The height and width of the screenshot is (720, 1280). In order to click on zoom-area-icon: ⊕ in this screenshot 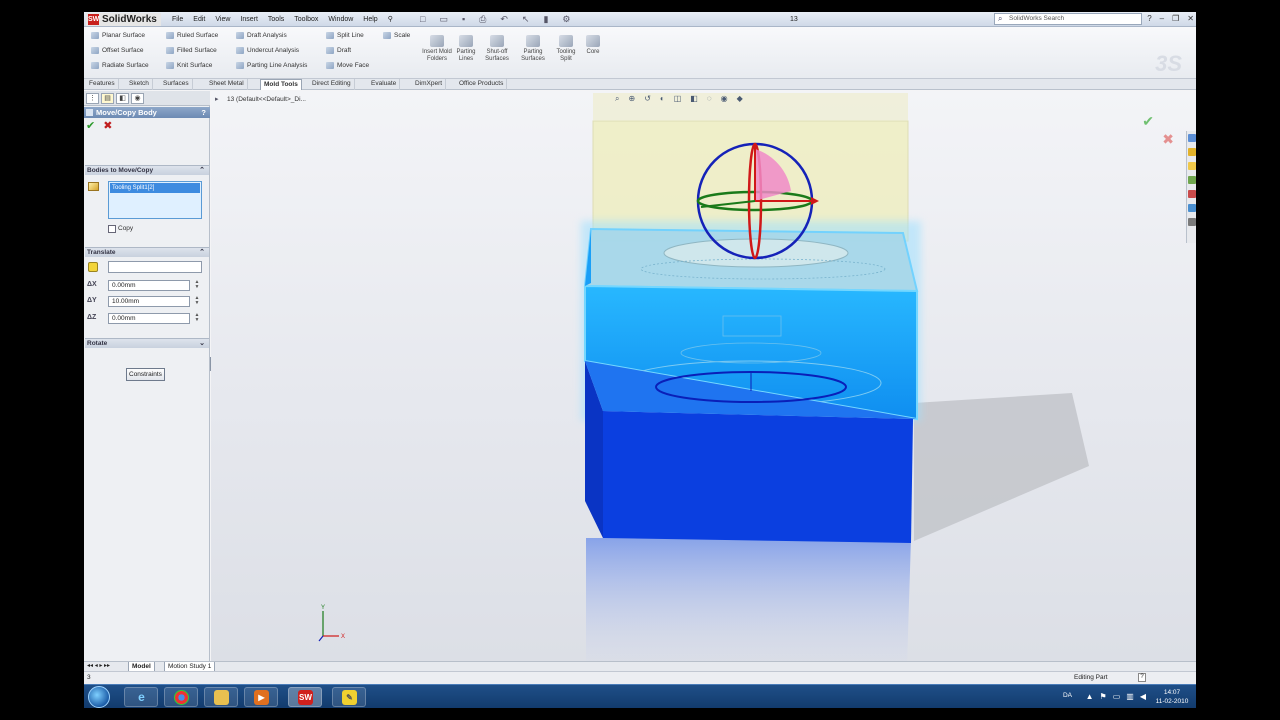, I will do `click(631, 99)`.